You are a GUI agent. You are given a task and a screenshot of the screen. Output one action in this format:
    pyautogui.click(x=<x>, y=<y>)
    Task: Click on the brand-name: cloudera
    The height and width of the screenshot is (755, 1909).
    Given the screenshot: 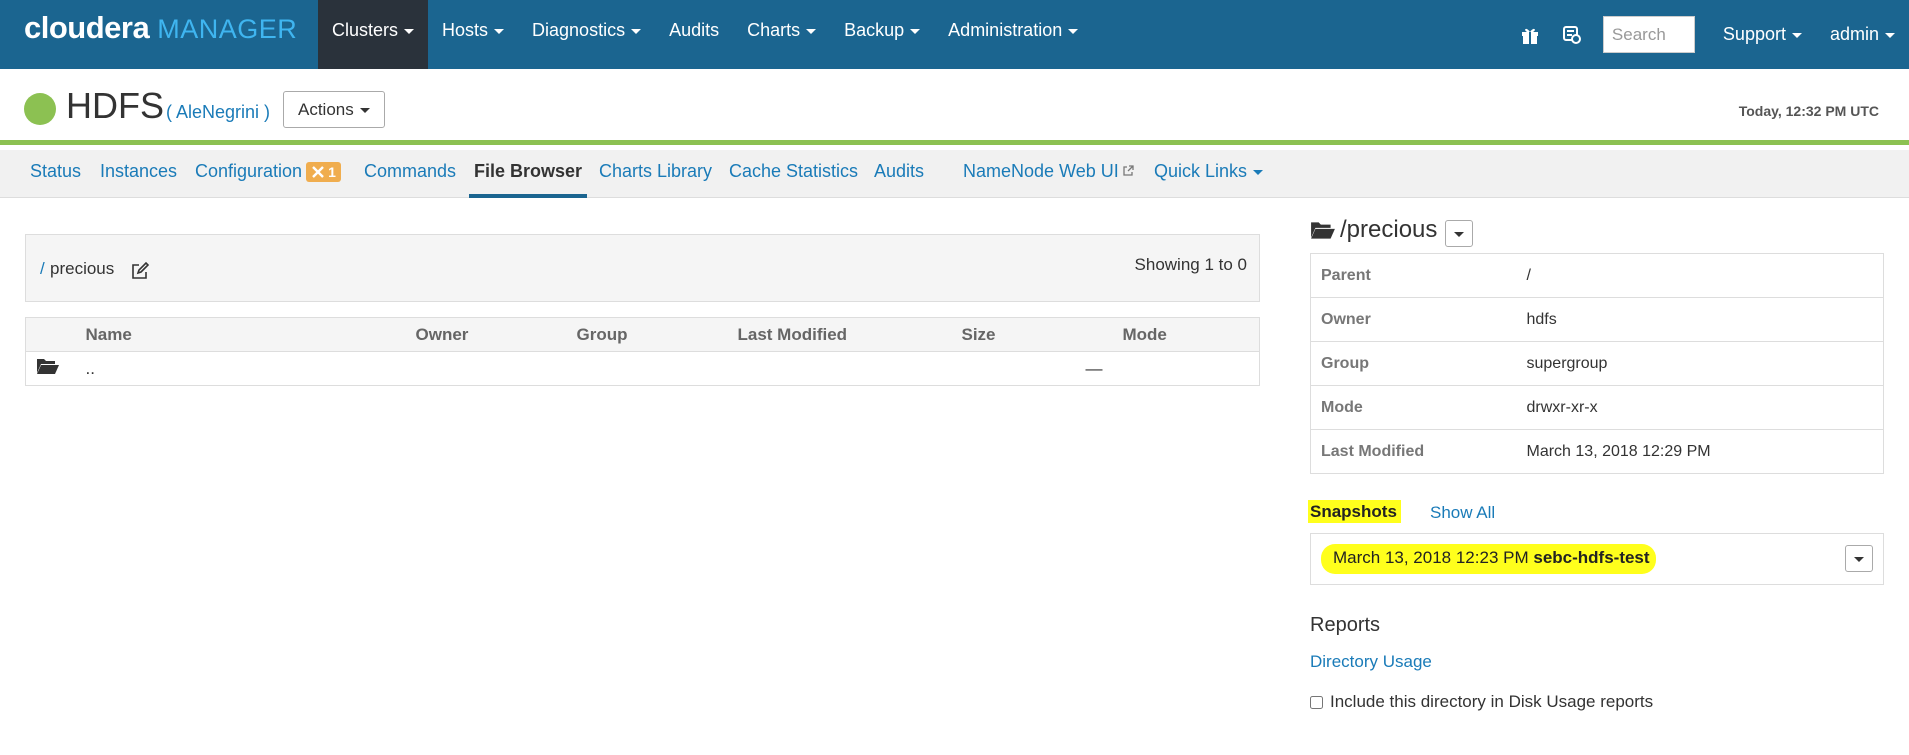 What is the action you would take?
    pyautogui.click(x=87, y=27)
    